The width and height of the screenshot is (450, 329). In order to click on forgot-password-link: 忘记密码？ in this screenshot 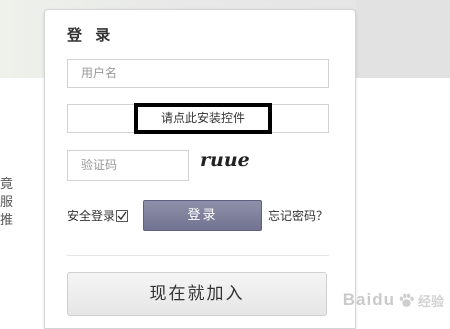, I will do `click(298, 215)`.